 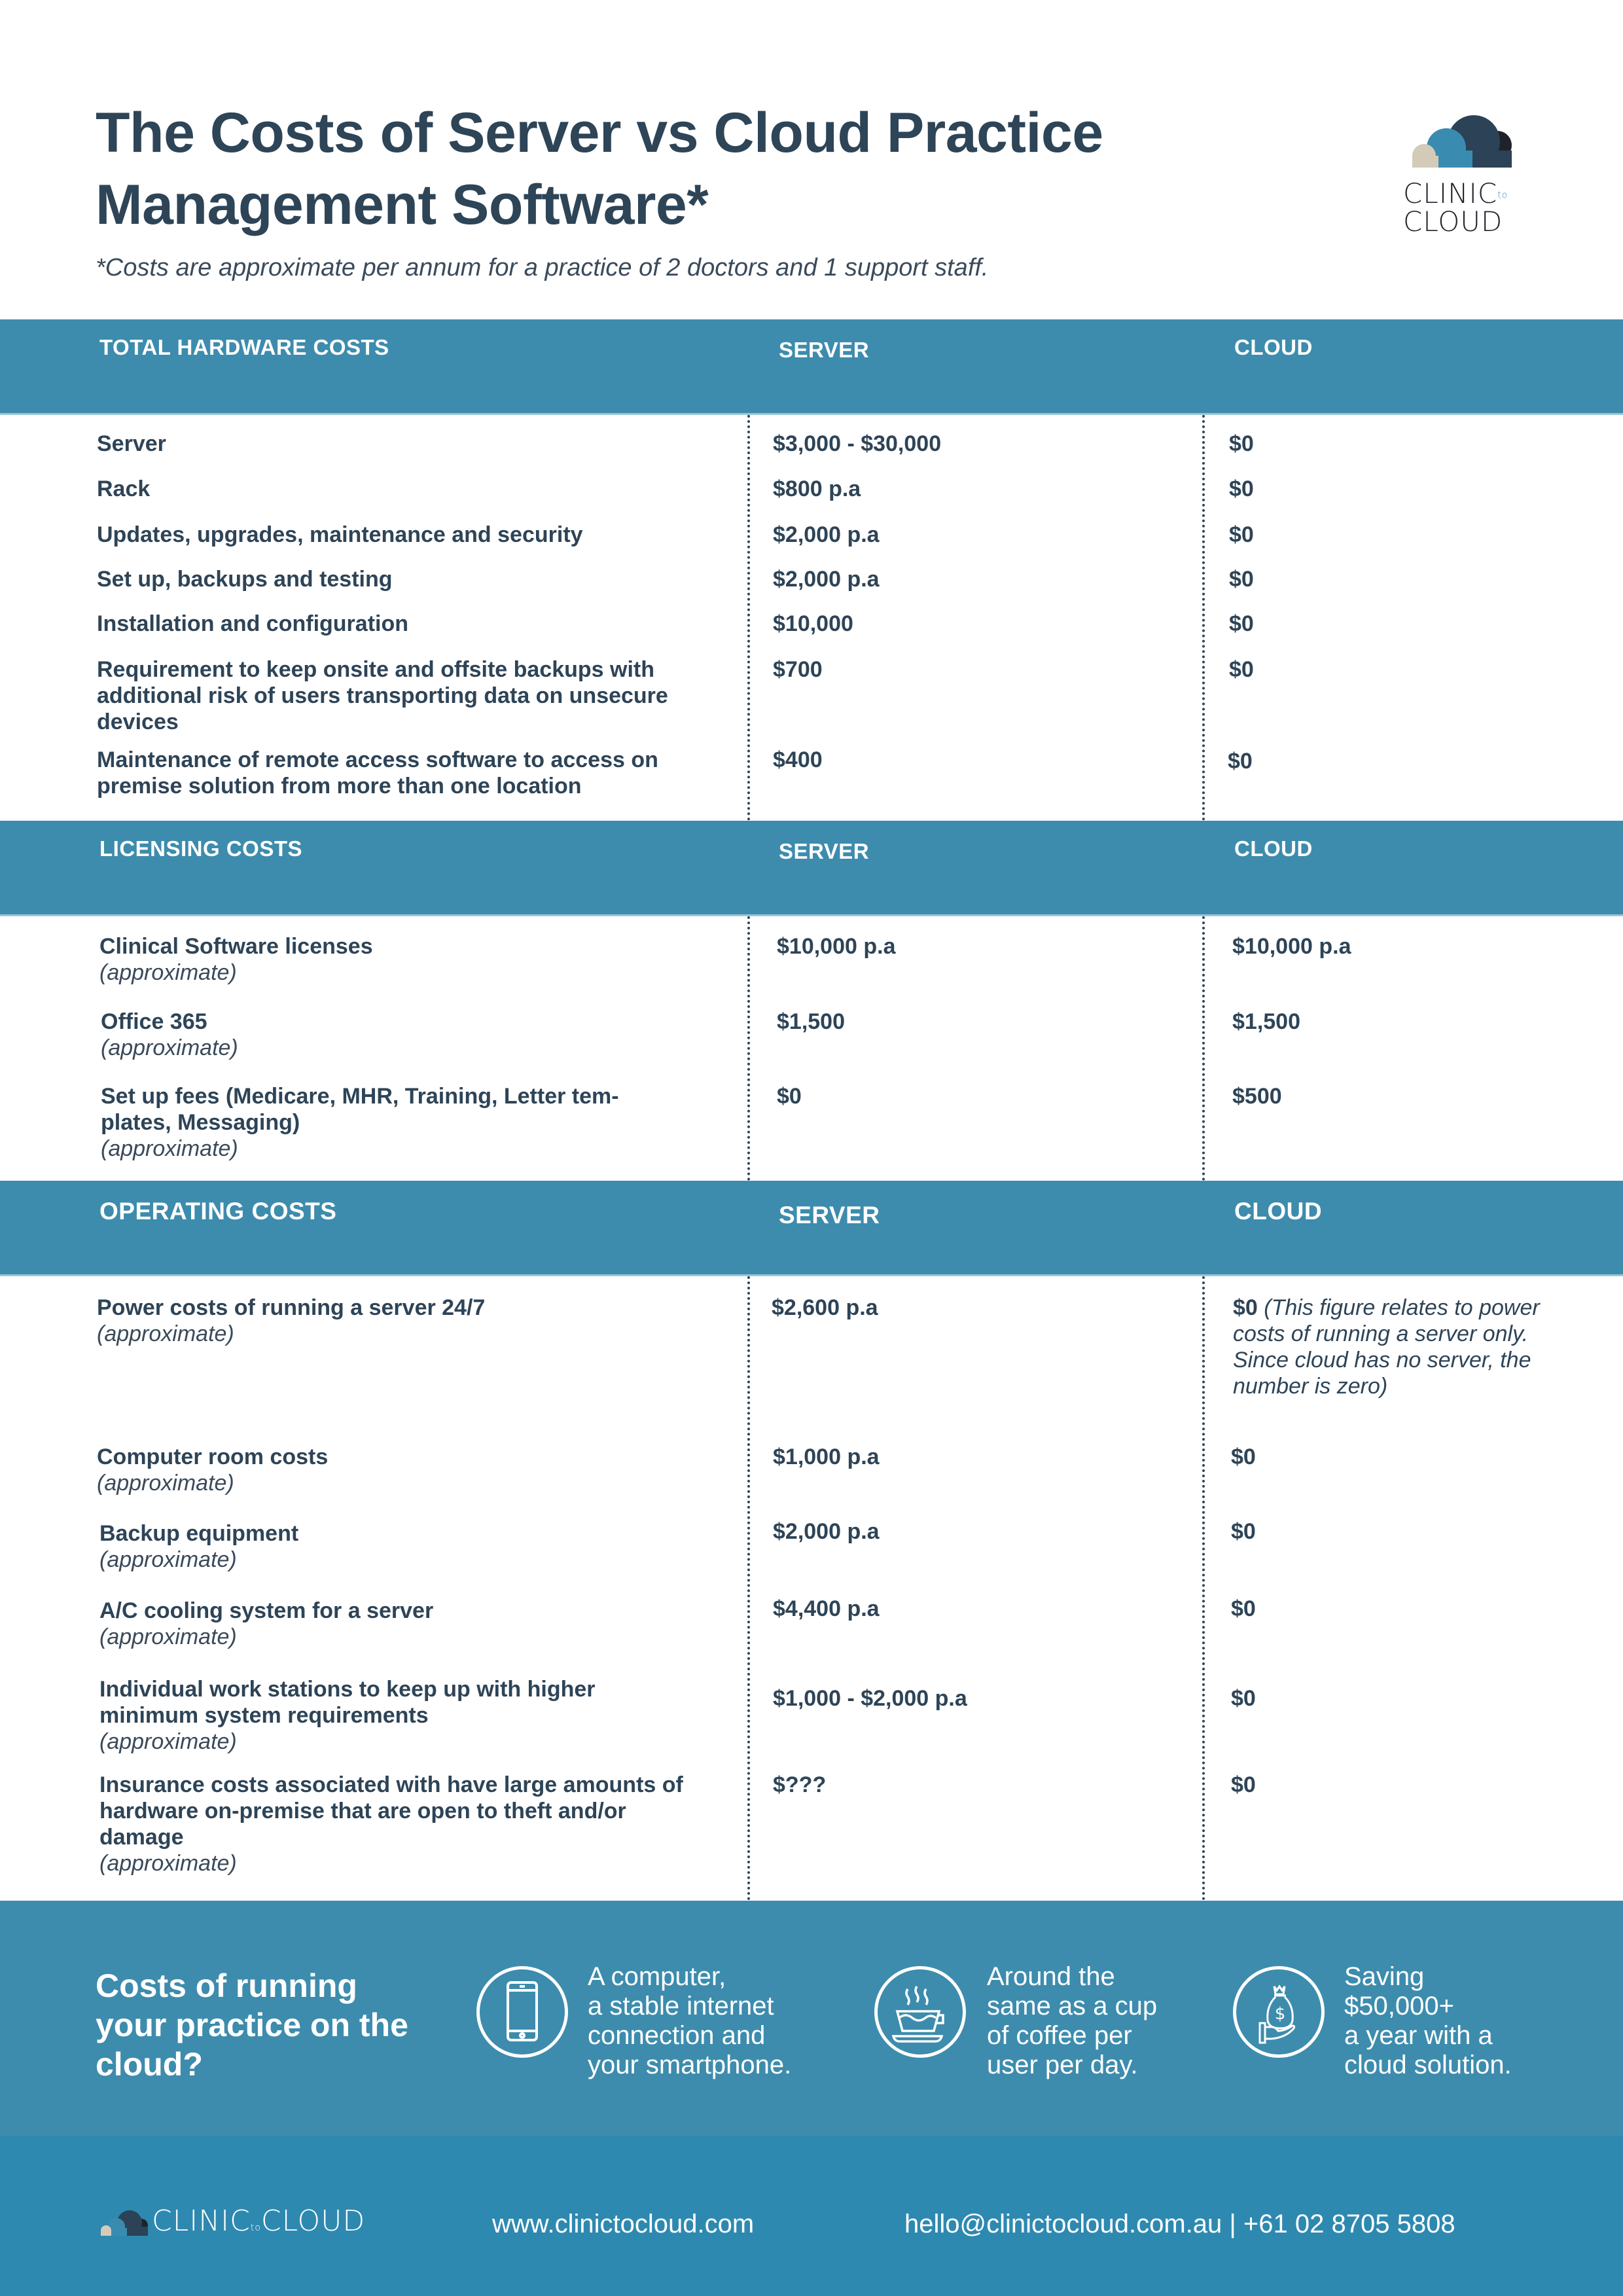 I want to click on row-label: Set up, backups and testing, so click(x=245, y=579).